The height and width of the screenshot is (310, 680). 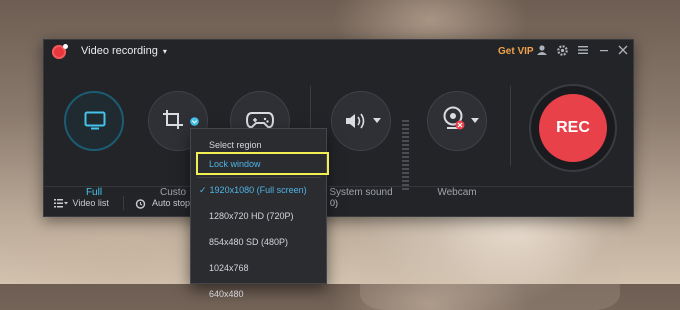 I want to click on menu-item-select-region: Select region, so click(x=235, y=145).